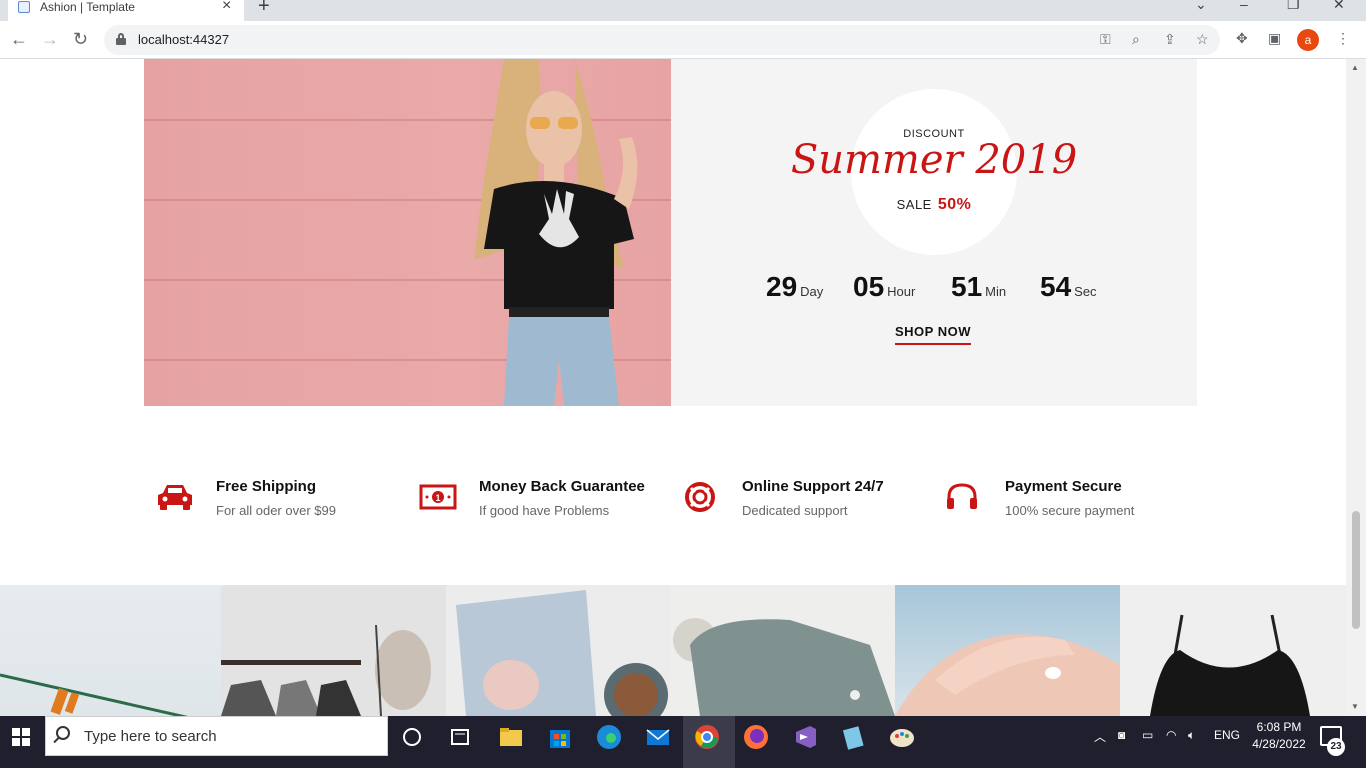 The width and height of the screenshot is (1366, 768). Describe the element at coordinates (19, 39) in the screenshot. I see `back-icon: ←` at that location.